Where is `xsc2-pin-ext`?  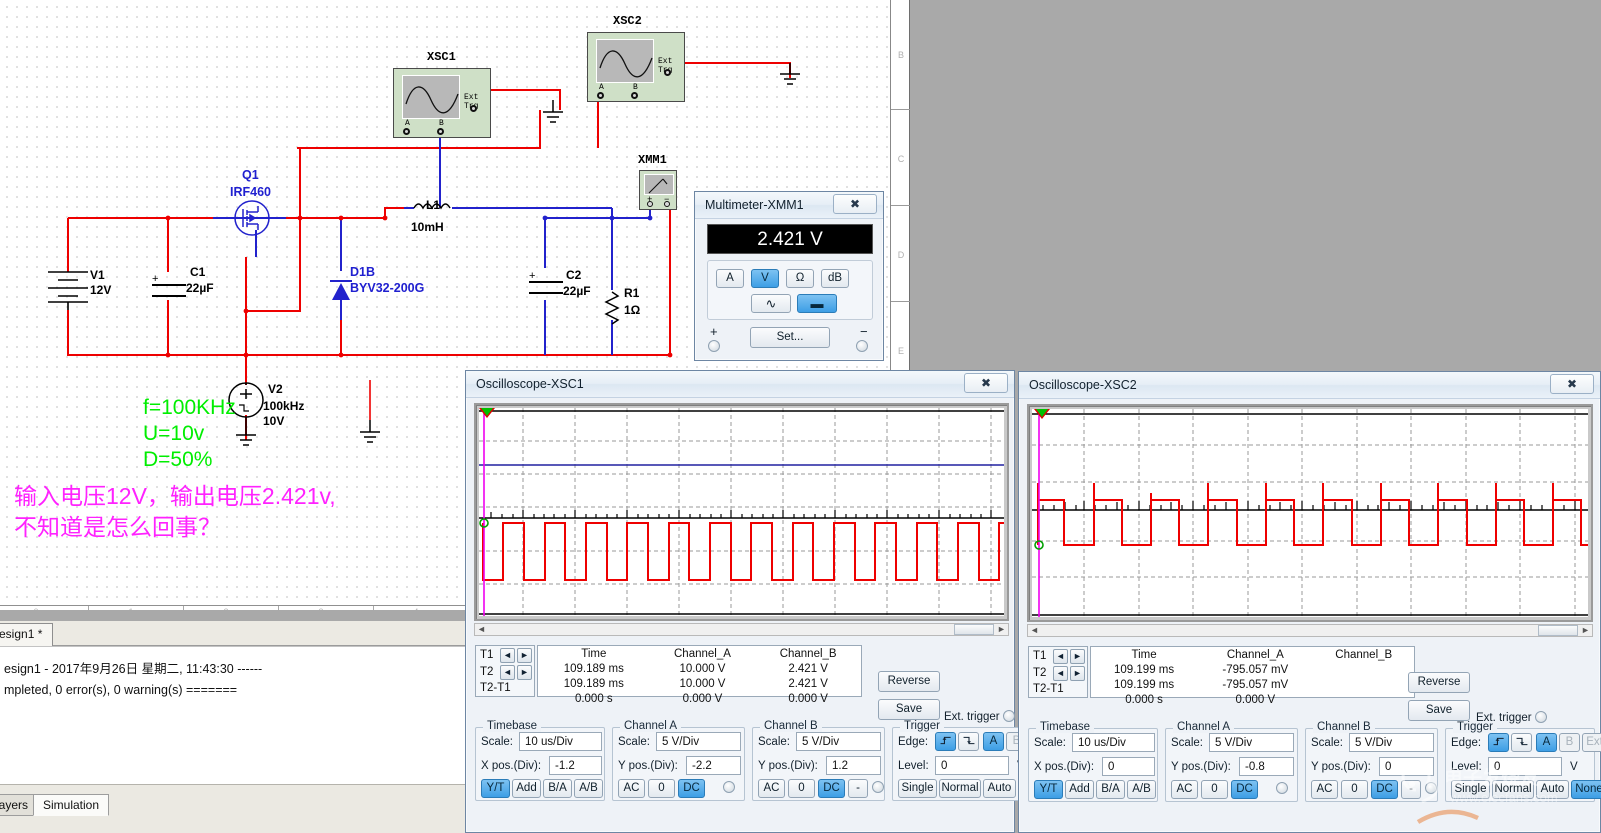 xsc2-pin-ext is located at coordinates (667, 72).